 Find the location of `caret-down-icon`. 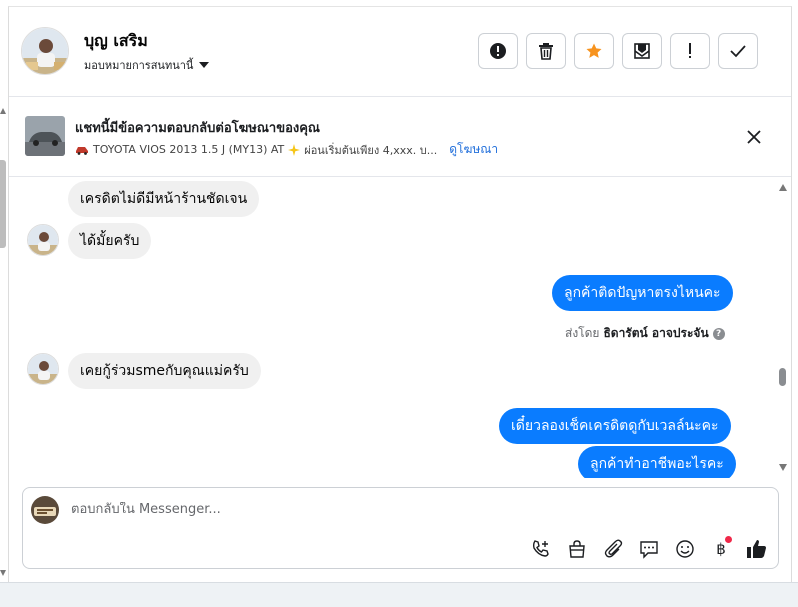

caret-down-icon is located at coordinates (204, 65).